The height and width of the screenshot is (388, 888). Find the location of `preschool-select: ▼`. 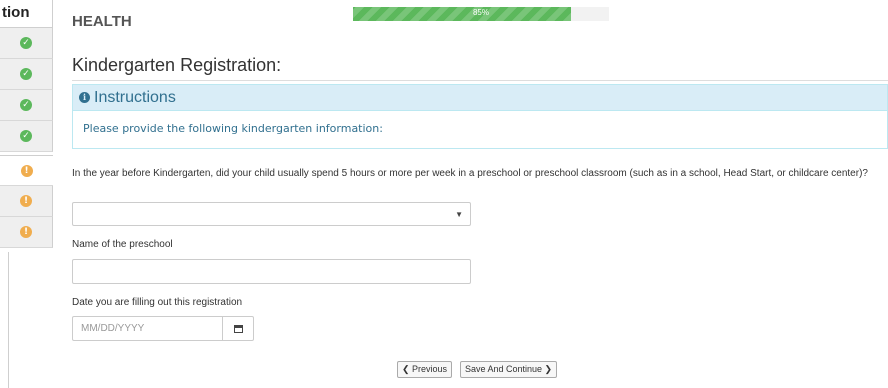

preschool-select: ▼ is located at coordinates (271, 214).